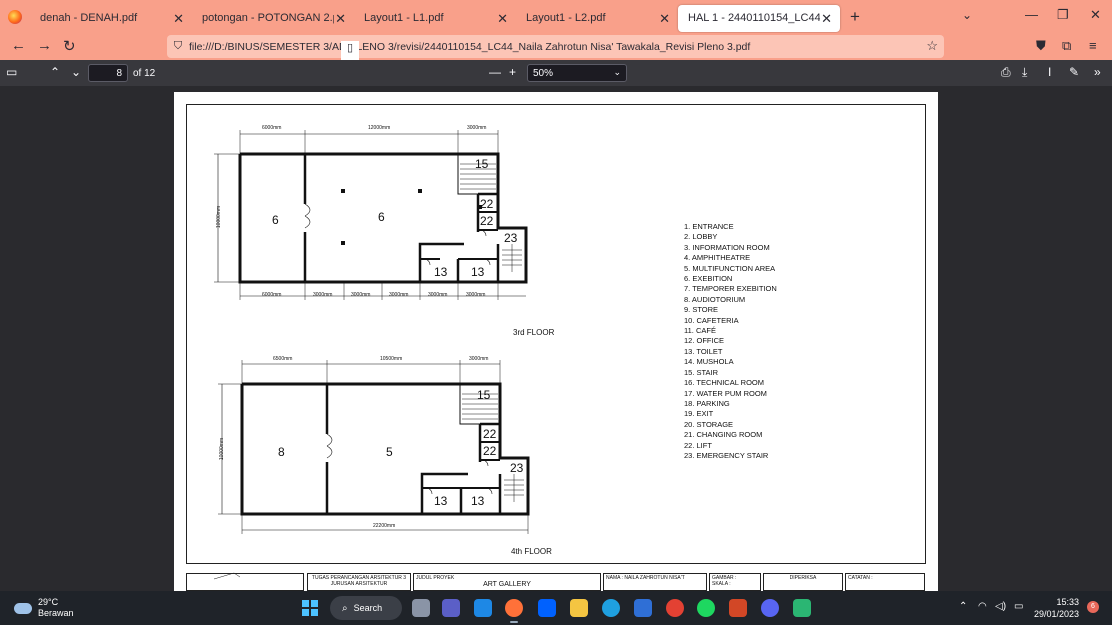 This screenshot has width=1112, height=625. Describe the element at coordinates (421, 608) in the screenshot. I see `task-view-icon` at that location.